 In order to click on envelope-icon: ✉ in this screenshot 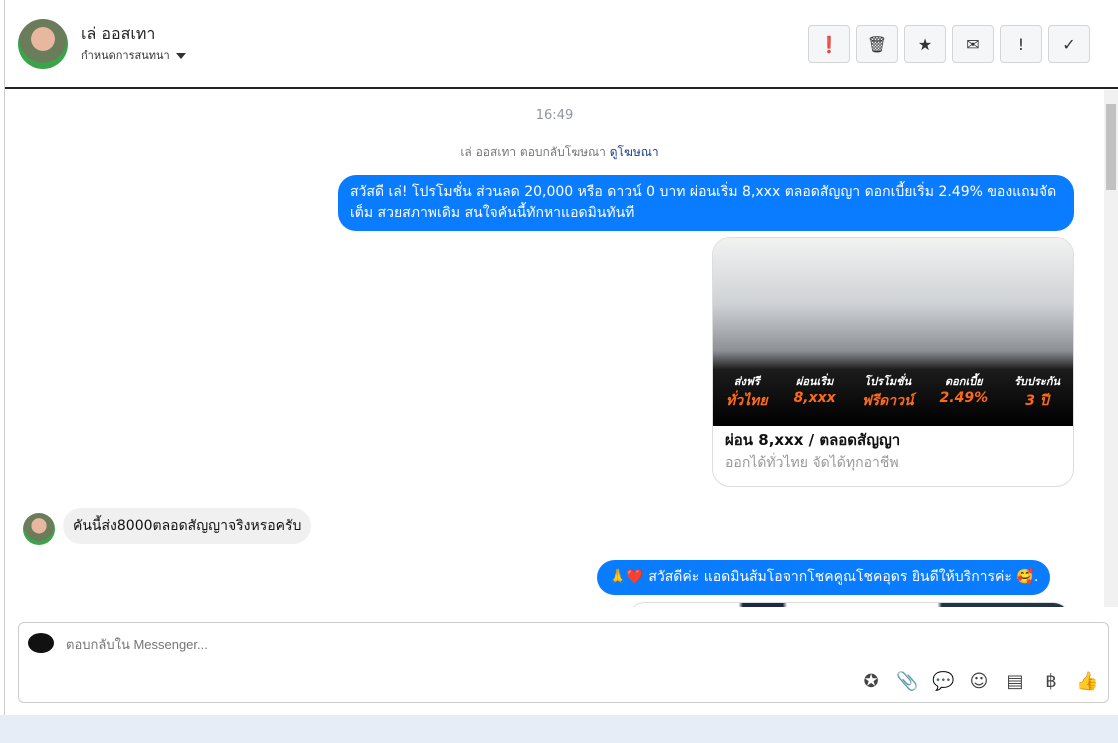, I will do `click(973, 44)`.